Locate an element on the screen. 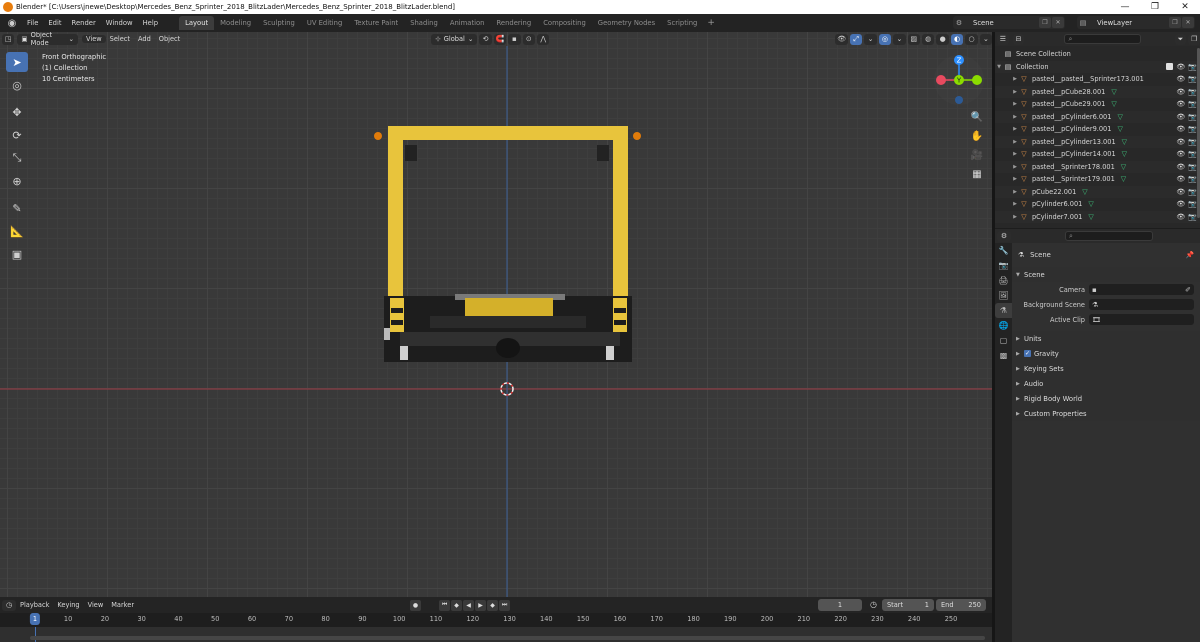 The height and width of the screenshot is (642, 1200). world-tab-icon: 🌐 is located at coordinates (1003, 325).